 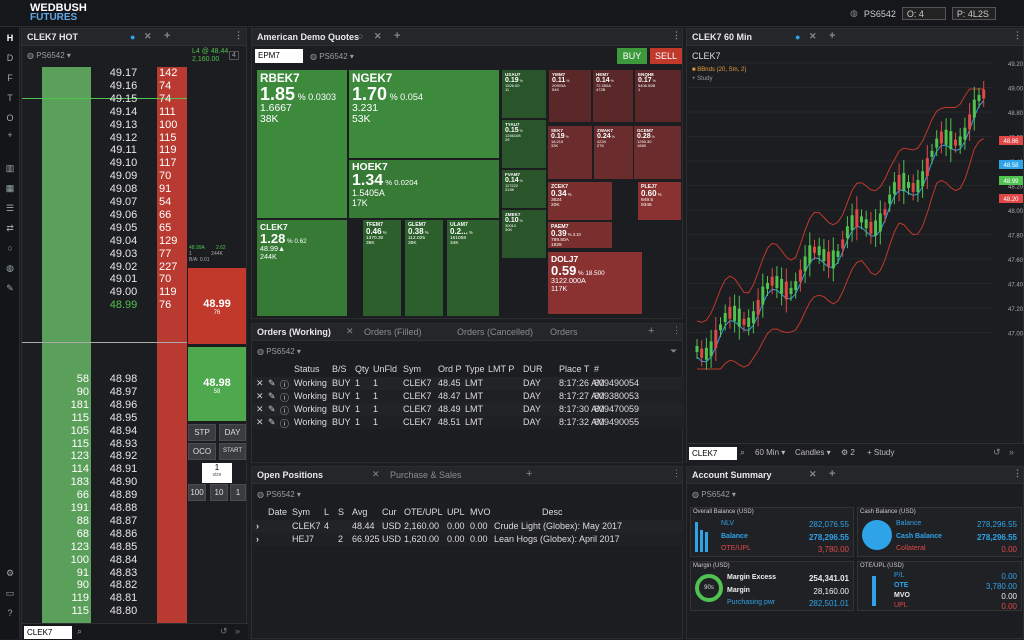 What do you see at coordinates (172, 202) in the screenshot?
I see `ladder-ask-size: 54` at bounding box center [172, 202].